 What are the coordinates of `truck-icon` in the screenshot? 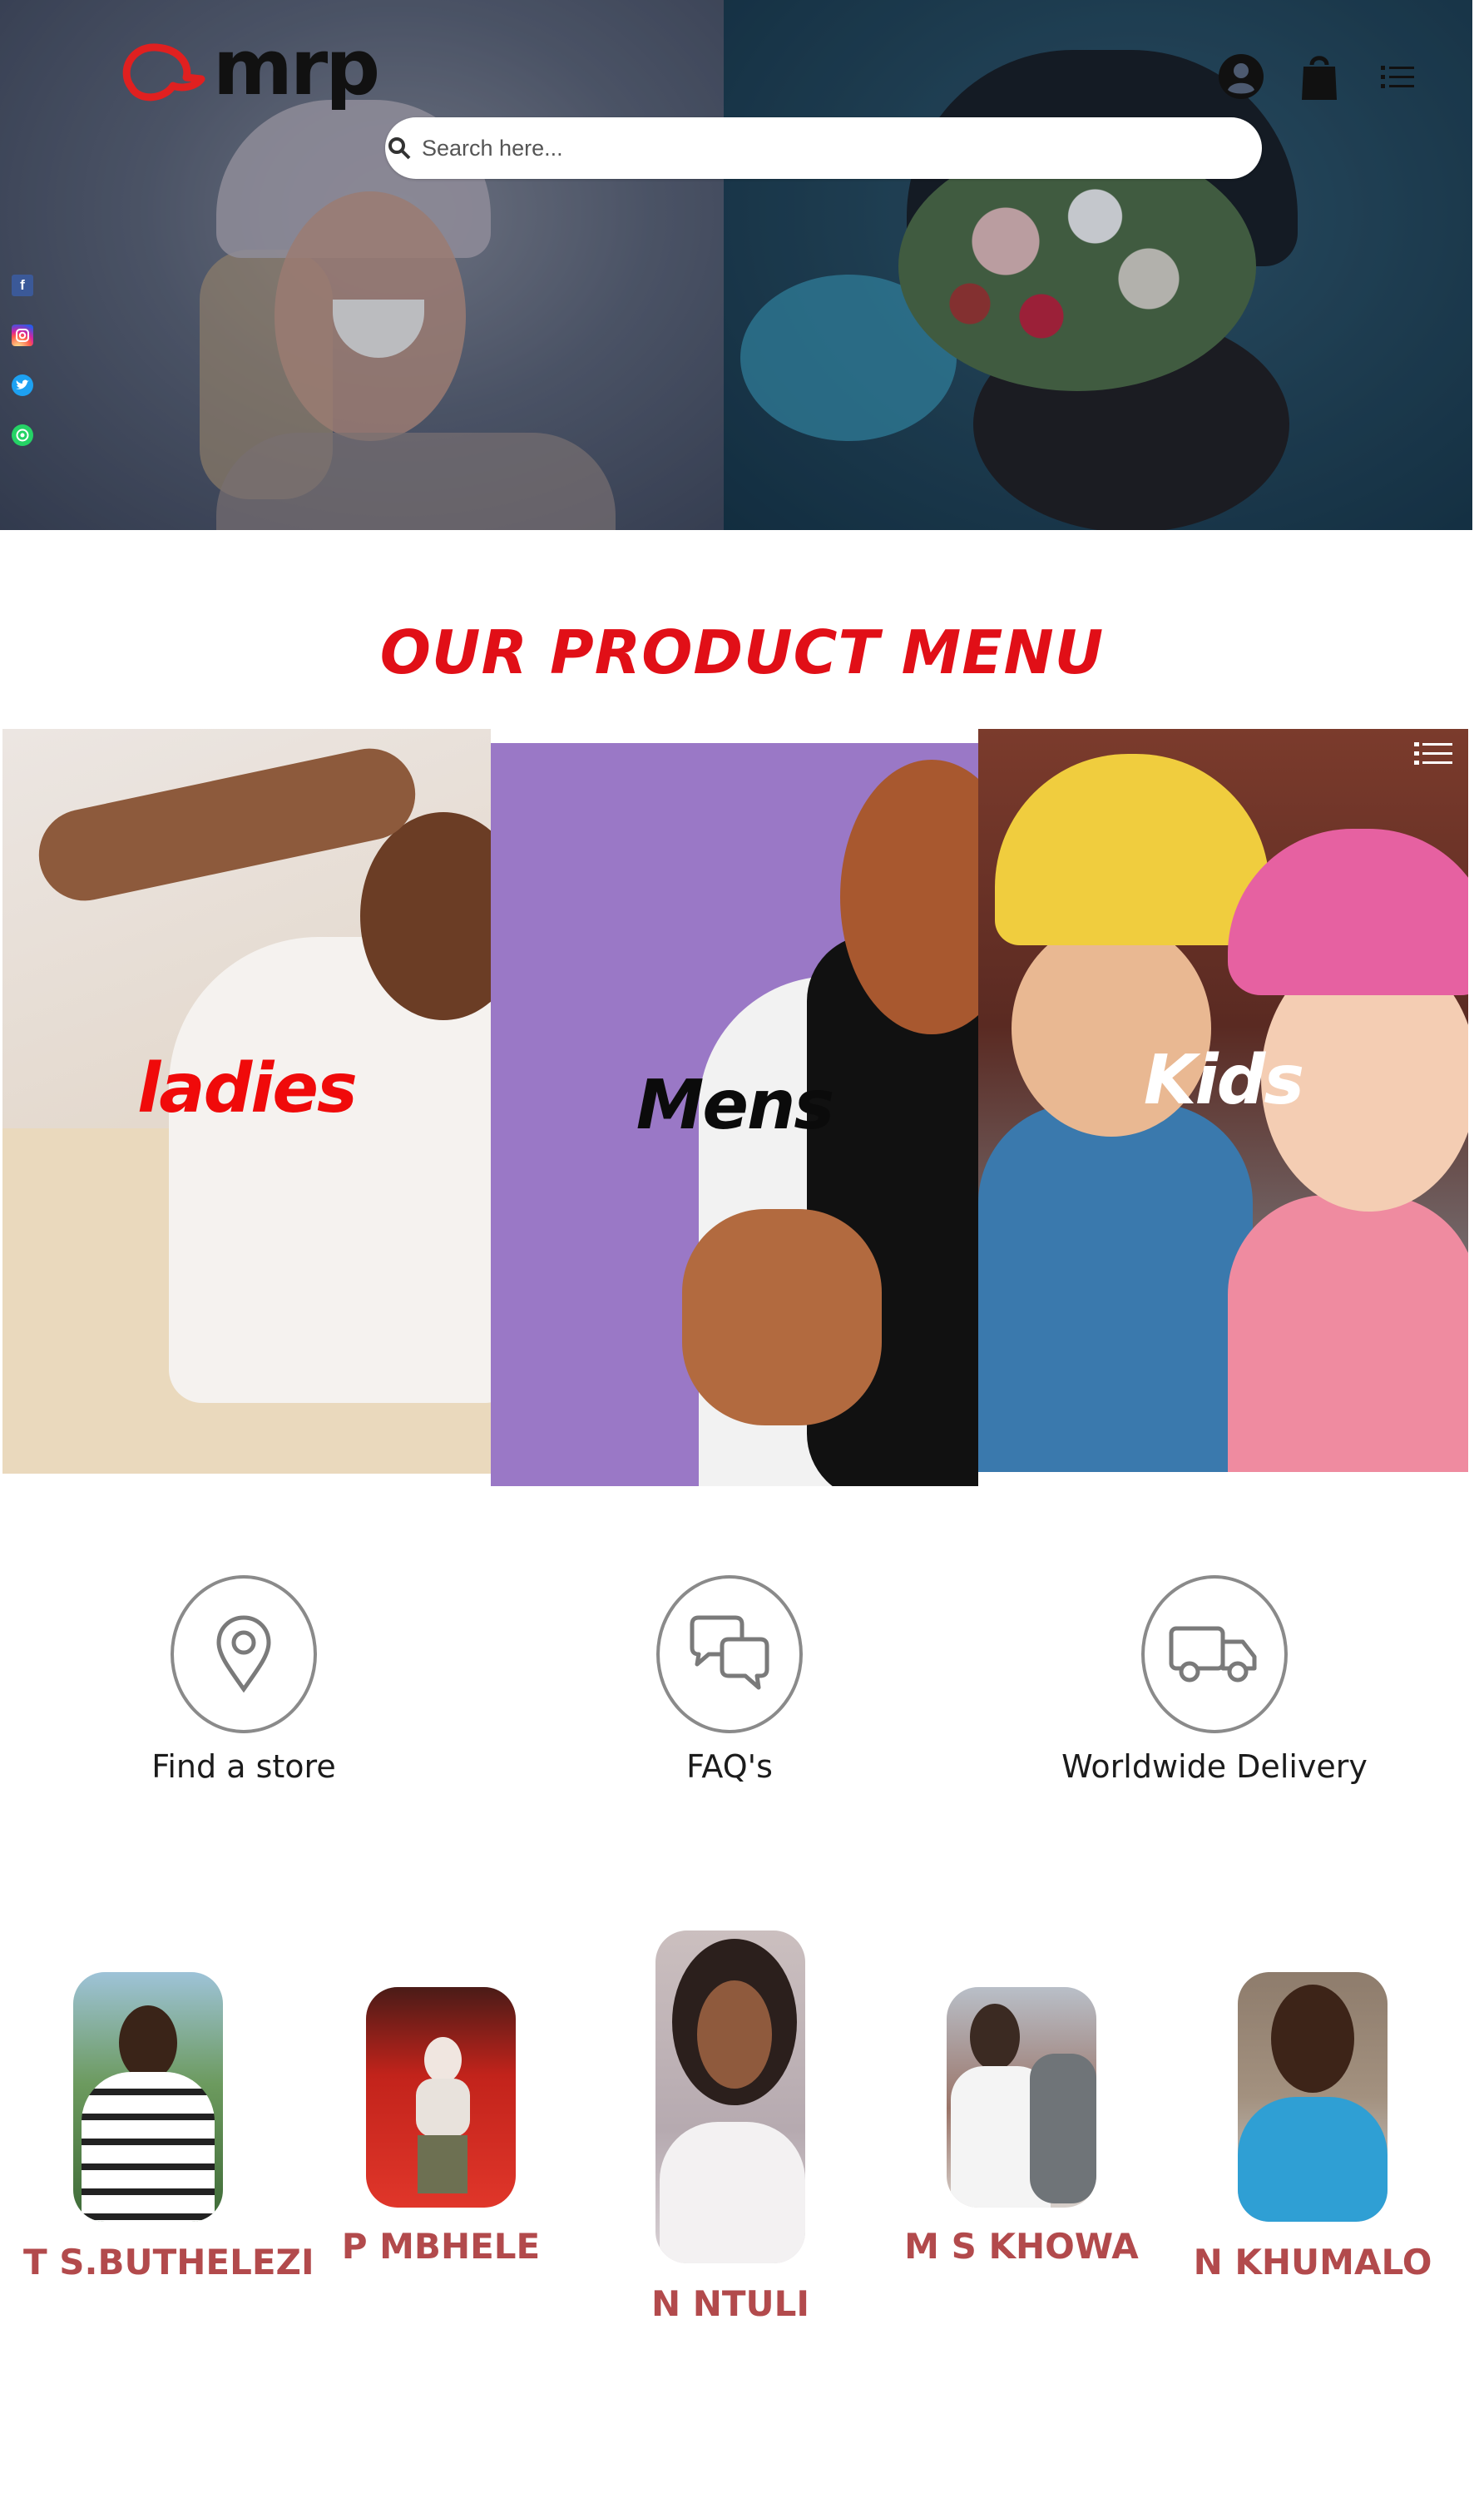 It's located at (1213, 1654).